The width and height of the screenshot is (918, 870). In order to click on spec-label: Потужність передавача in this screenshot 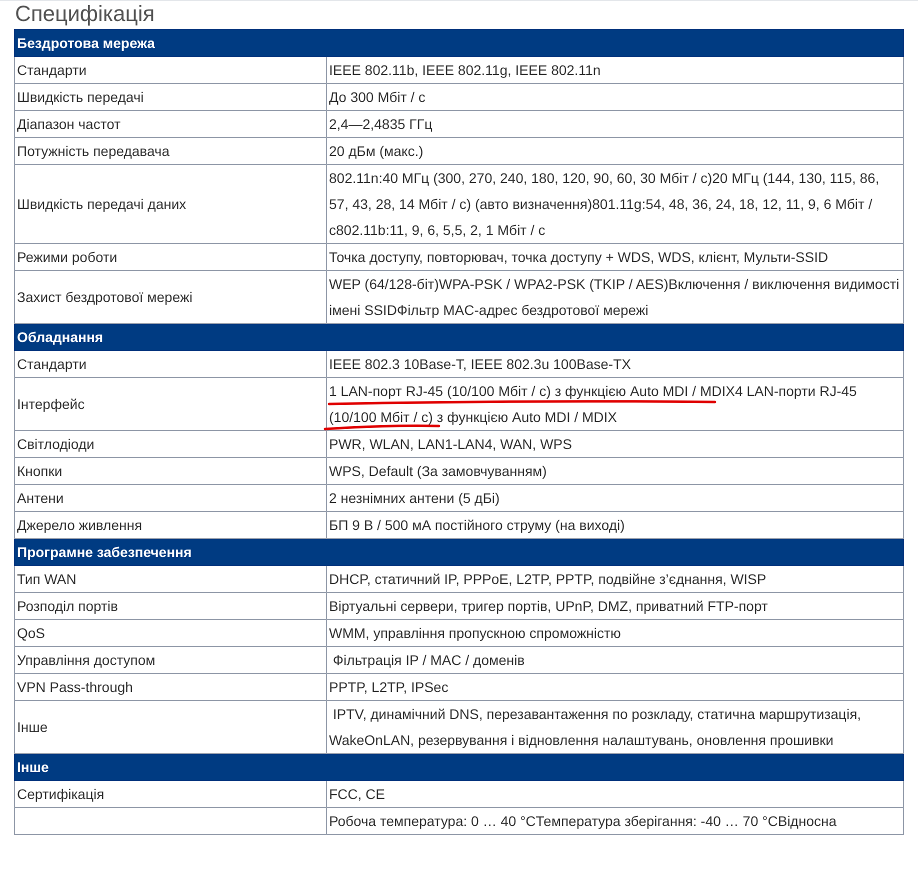, I will do `click(170, 151)`.